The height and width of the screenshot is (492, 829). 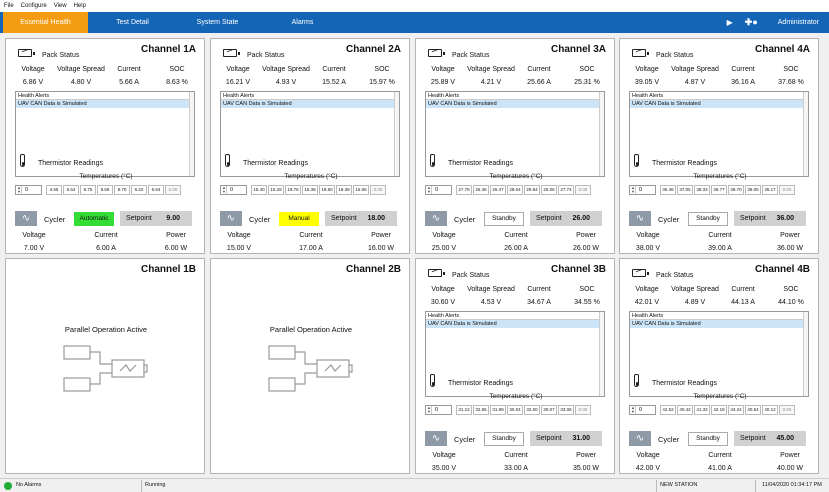 I want to click on channel-title: Channel 4A, so click(x=782, y=49).